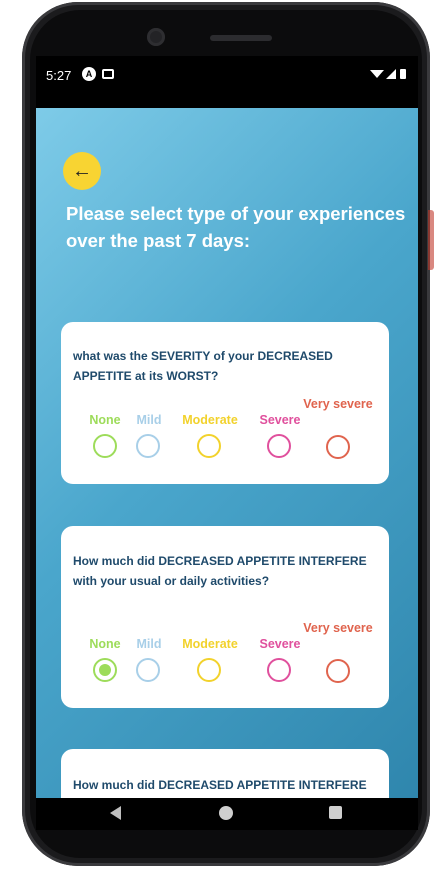 The height and width of the screenshot is (869, 437). What do you see at coordinates (431, 240) in the screenshot?
I see `power-button` at bounding box center [431, 240].